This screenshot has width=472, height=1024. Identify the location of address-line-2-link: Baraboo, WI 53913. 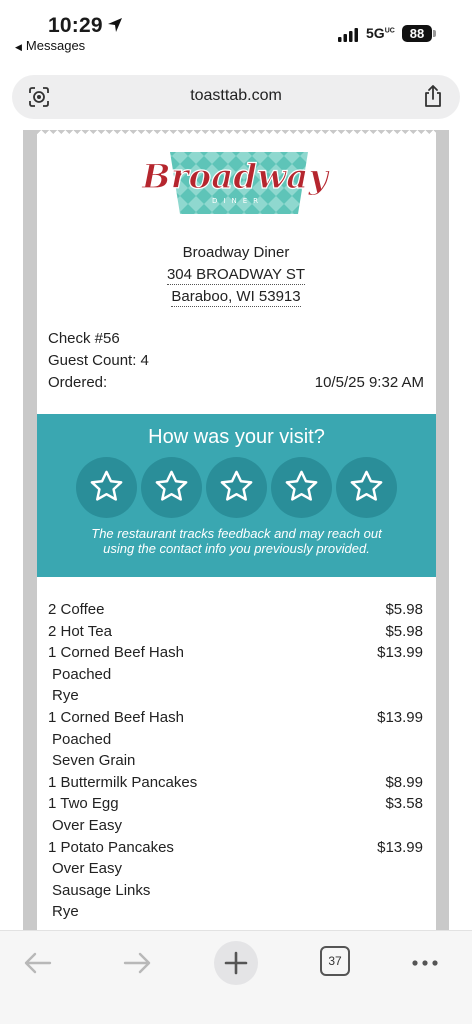
(236, 297).